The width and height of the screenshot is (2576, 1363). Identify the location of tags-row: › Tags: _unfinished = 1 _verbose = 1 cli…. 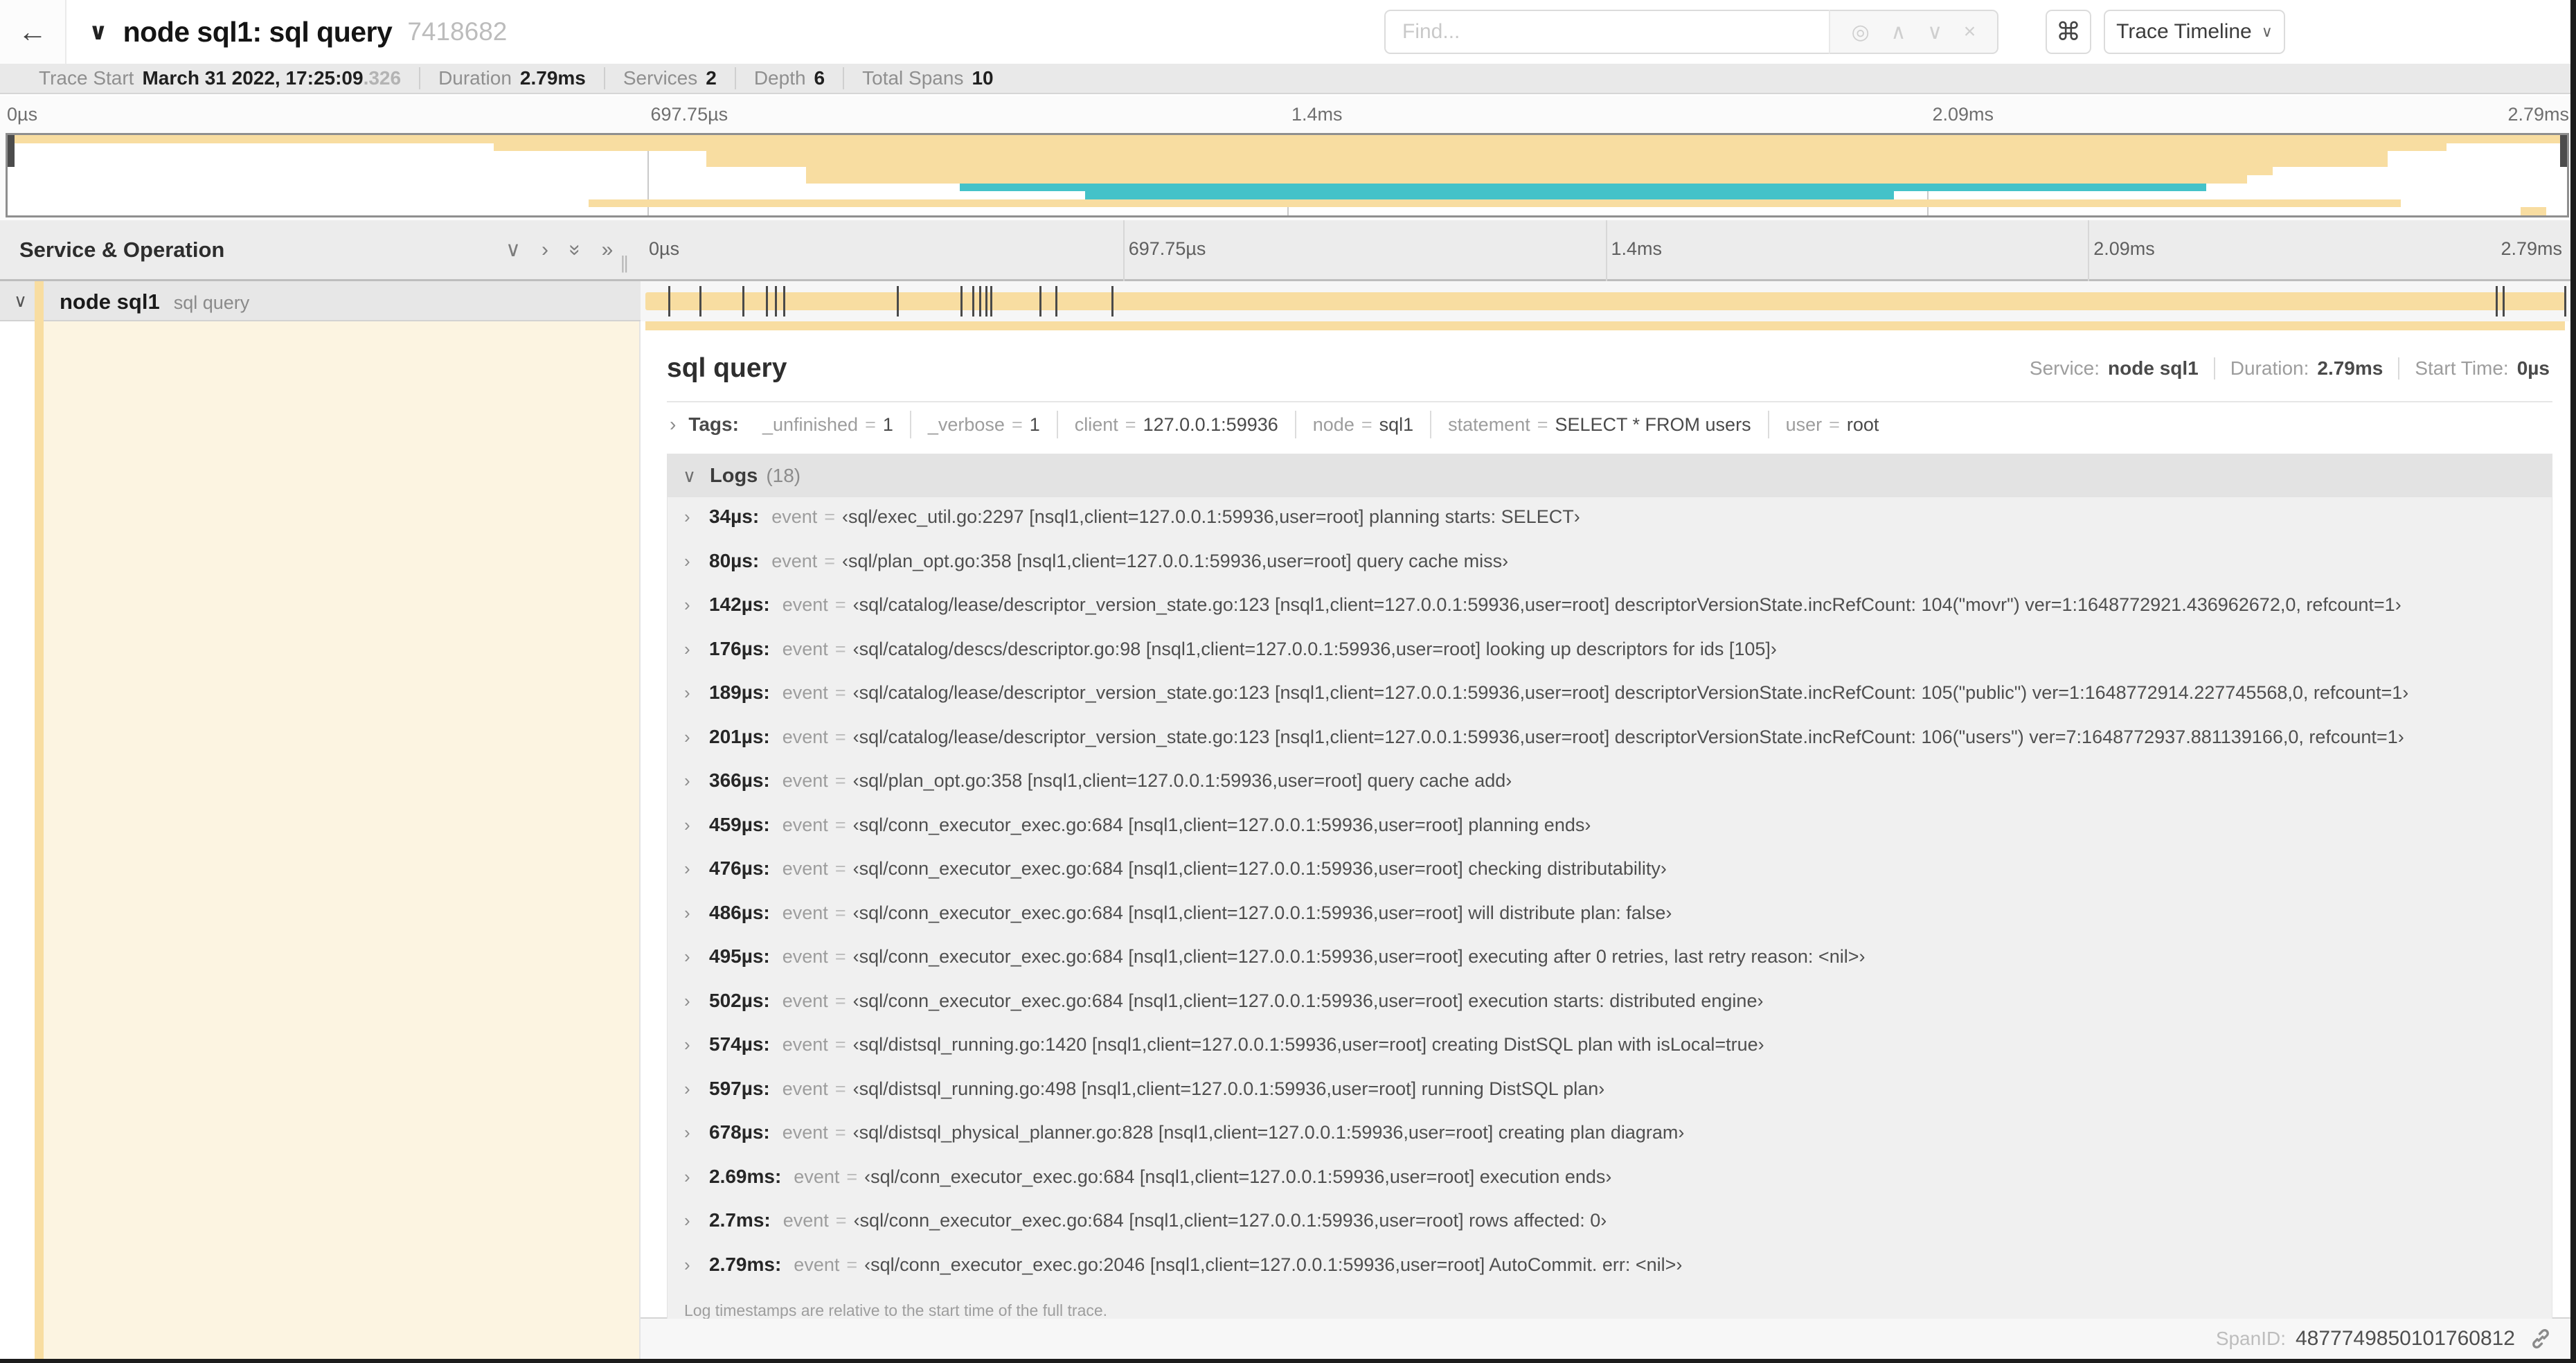
(1609, 424).